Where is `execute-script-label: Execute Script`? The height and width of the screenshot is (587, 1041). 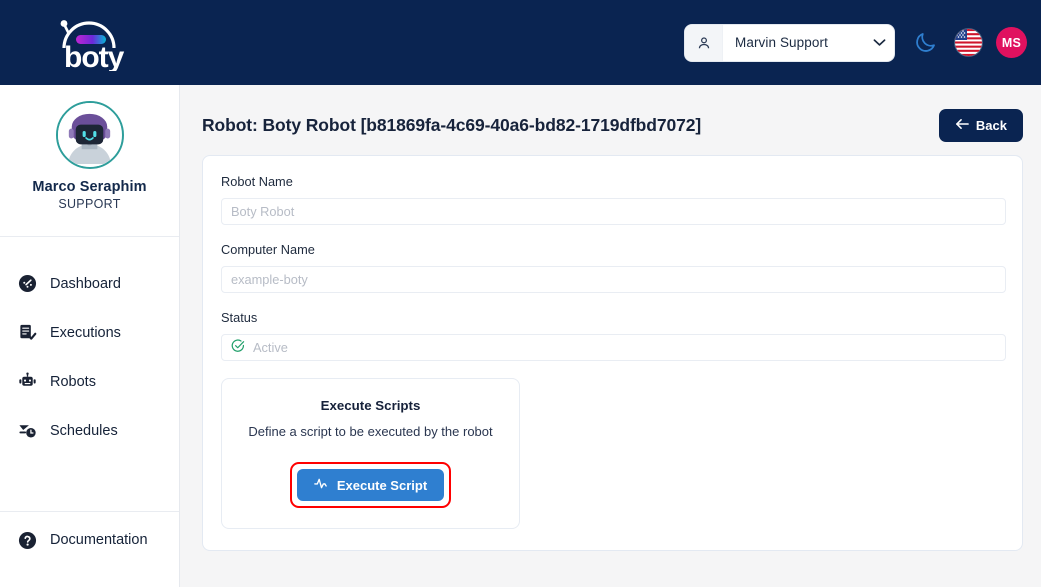 execute-script-label: Execute Script is located at coordinates (382, 485).